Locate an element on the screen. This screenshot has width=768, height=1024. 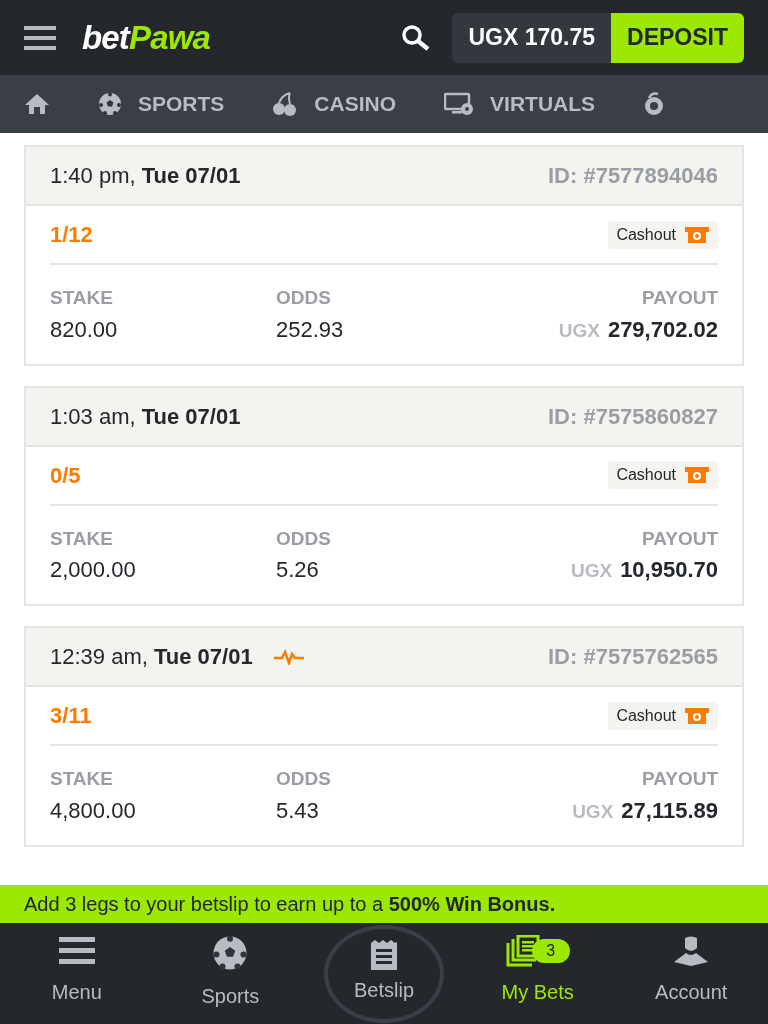
bet-id: ID: #7575860827 is located at coordinates (632, 416).